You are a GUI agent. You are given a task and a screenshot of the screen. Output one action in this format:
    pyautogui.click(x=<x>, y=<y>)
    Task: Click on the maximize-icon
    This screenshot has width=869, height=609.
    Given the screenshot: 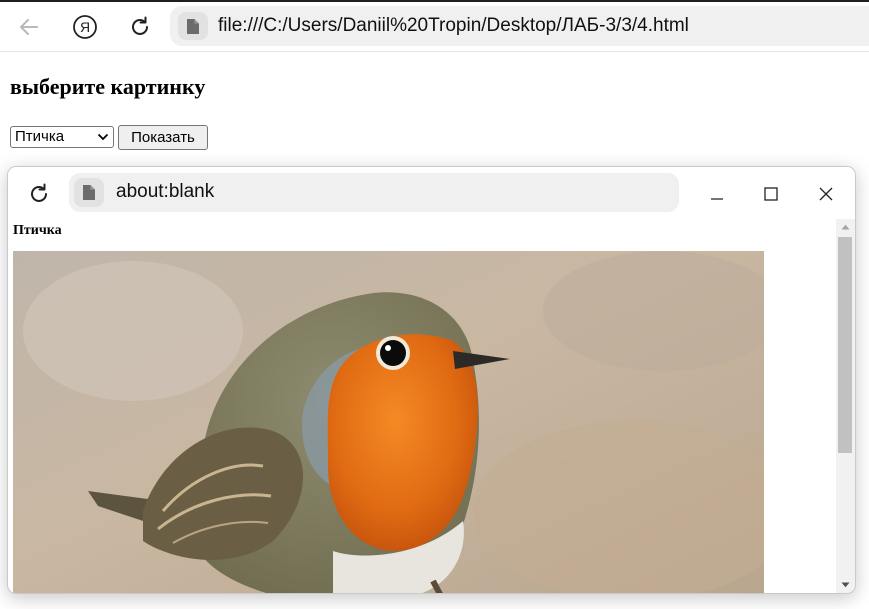 What is the action you would take?
    pyautogui.click(x=771, y=194)
    